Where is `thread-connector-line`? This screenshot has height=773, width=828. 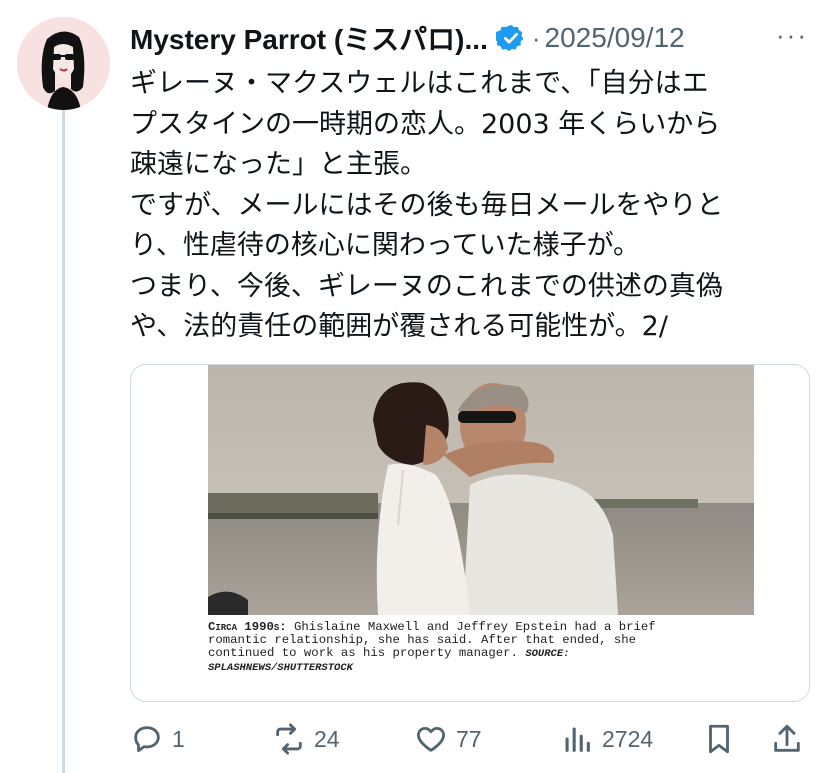 thread-connector-line is located at coordinates (63, 436).